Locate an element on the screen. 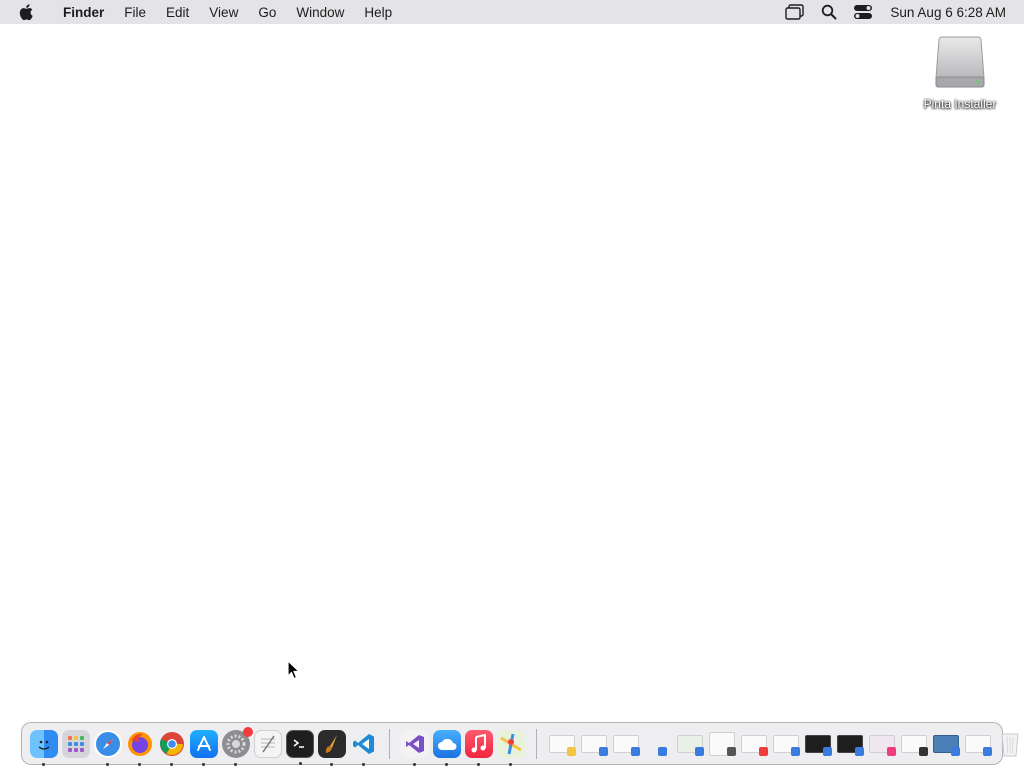  mouse-pointer-icon is located at coordinates (294, 669).